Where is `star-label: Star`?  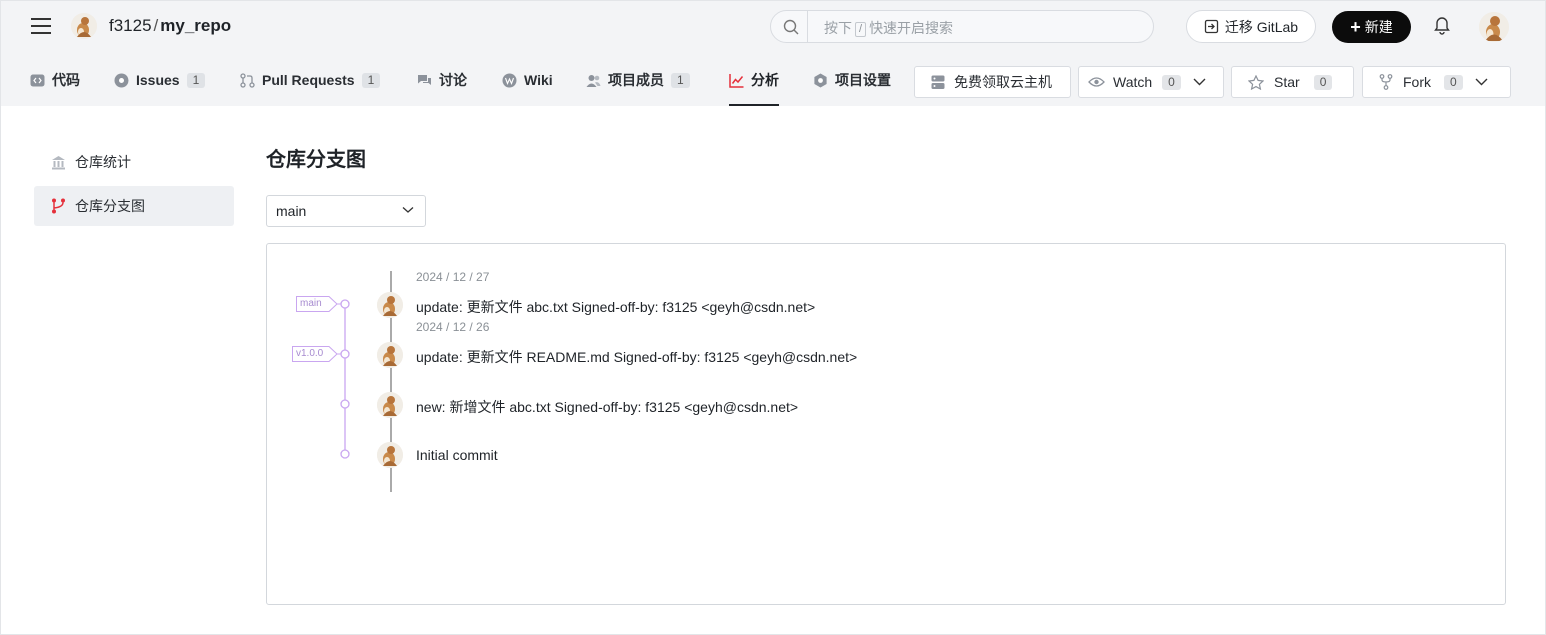
star-label: Star is located at coordinates (1287, 82).